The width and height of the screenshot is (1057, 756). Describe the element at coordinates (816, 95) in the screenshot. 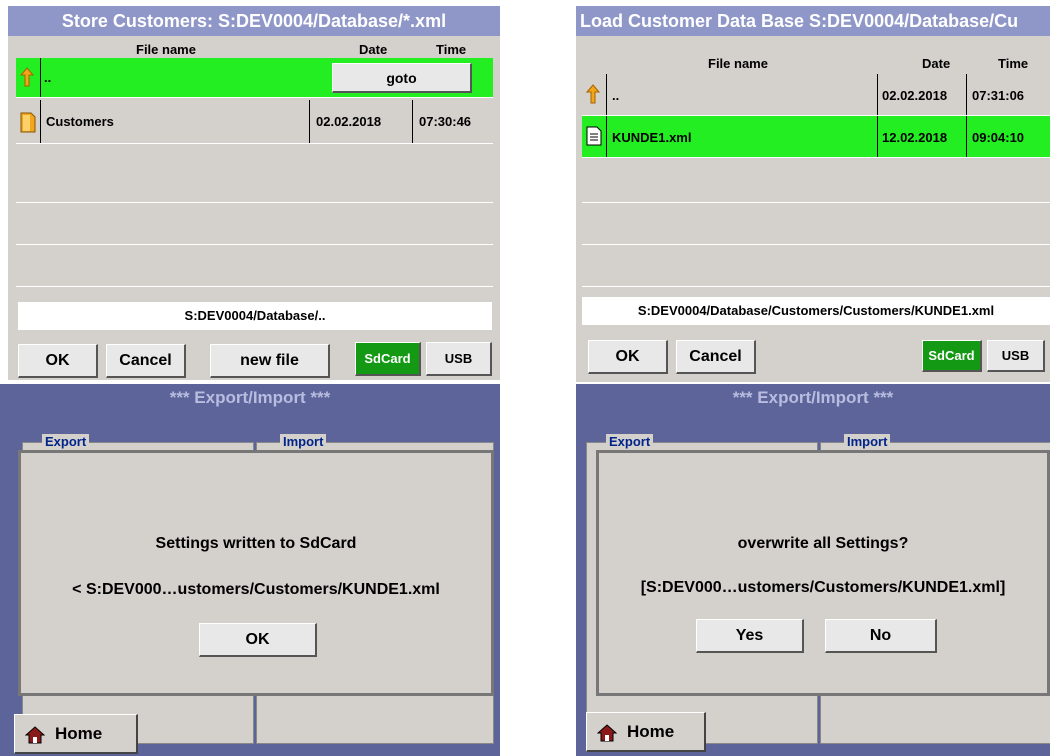

I see `file-row-parent: .. 02.02.2018 07:31:06` at that location.